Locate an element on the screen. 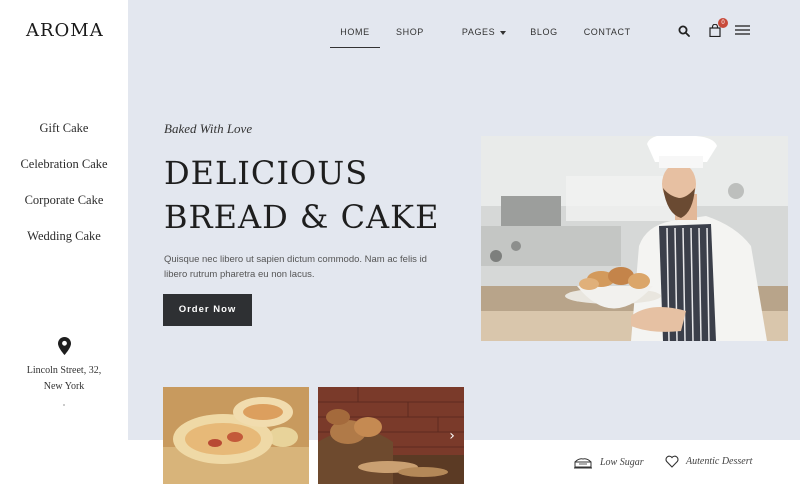 The width and height of the screenshot is (800, 502). address-line-2: New York is located at coordinates (64, 386).